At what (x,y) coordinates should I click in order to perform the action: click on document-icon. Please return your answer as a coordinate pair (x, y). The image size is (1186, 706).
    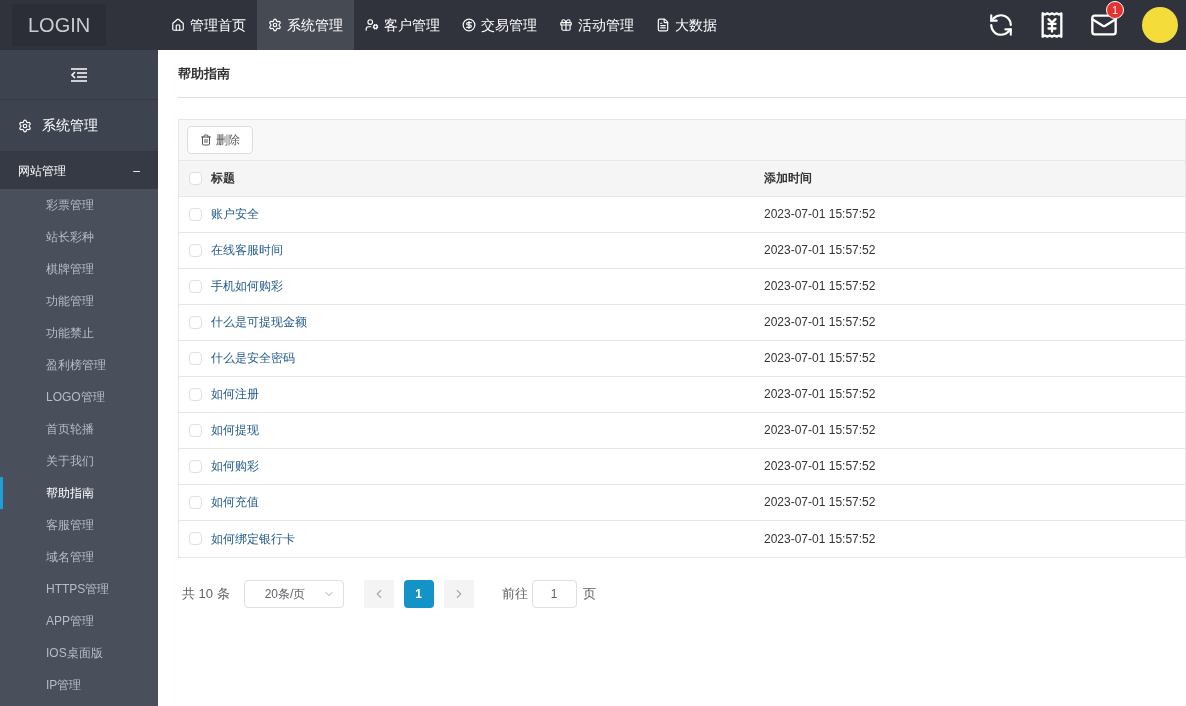
    Looking at the image, I should click on (663, 25).